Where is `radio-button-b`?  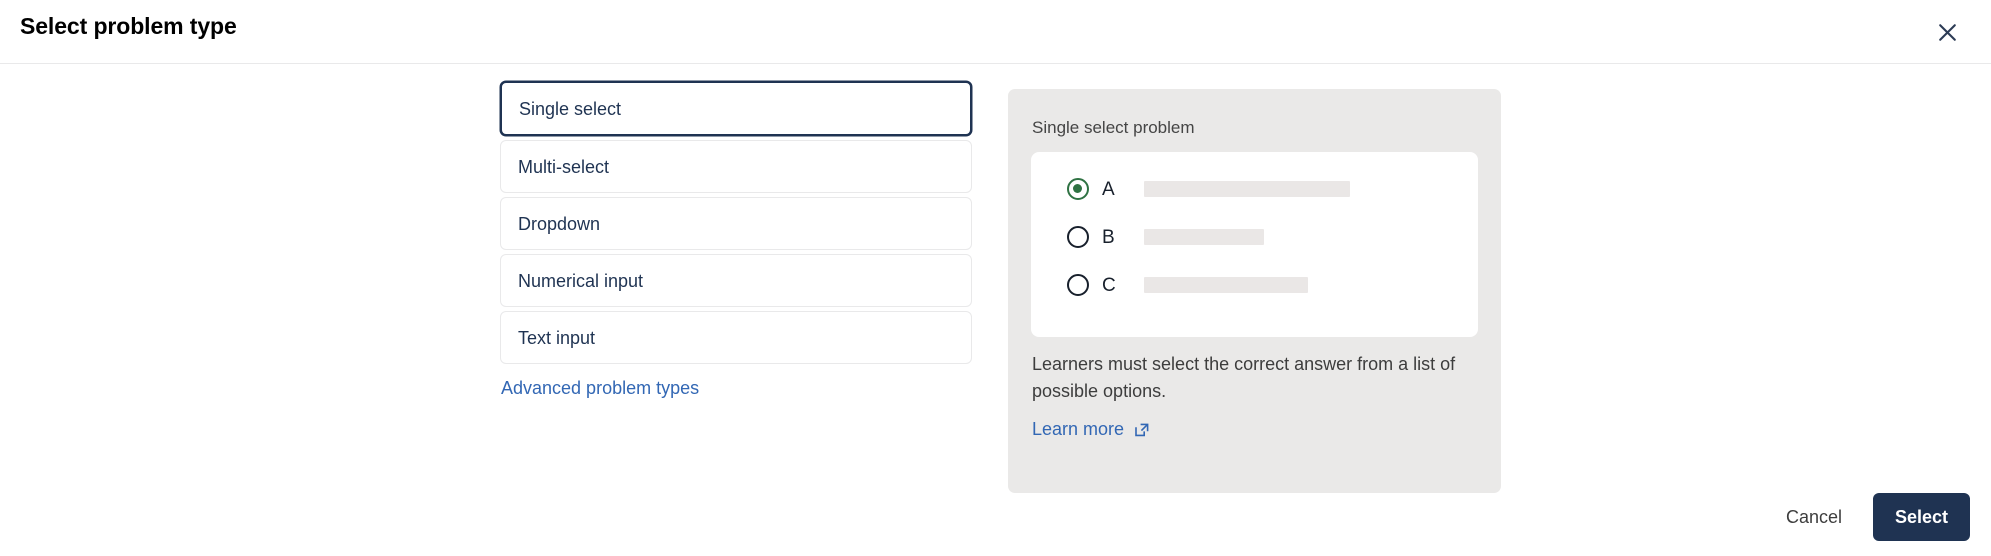
radio-button-b is located at coordinates (1078, 237).